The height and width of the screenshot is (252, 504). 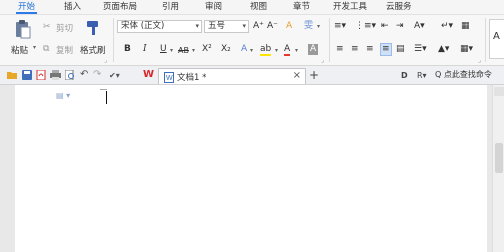 I want to click on paragraph-layout-icon: ▤ ▾, so click(x=63, y=95).